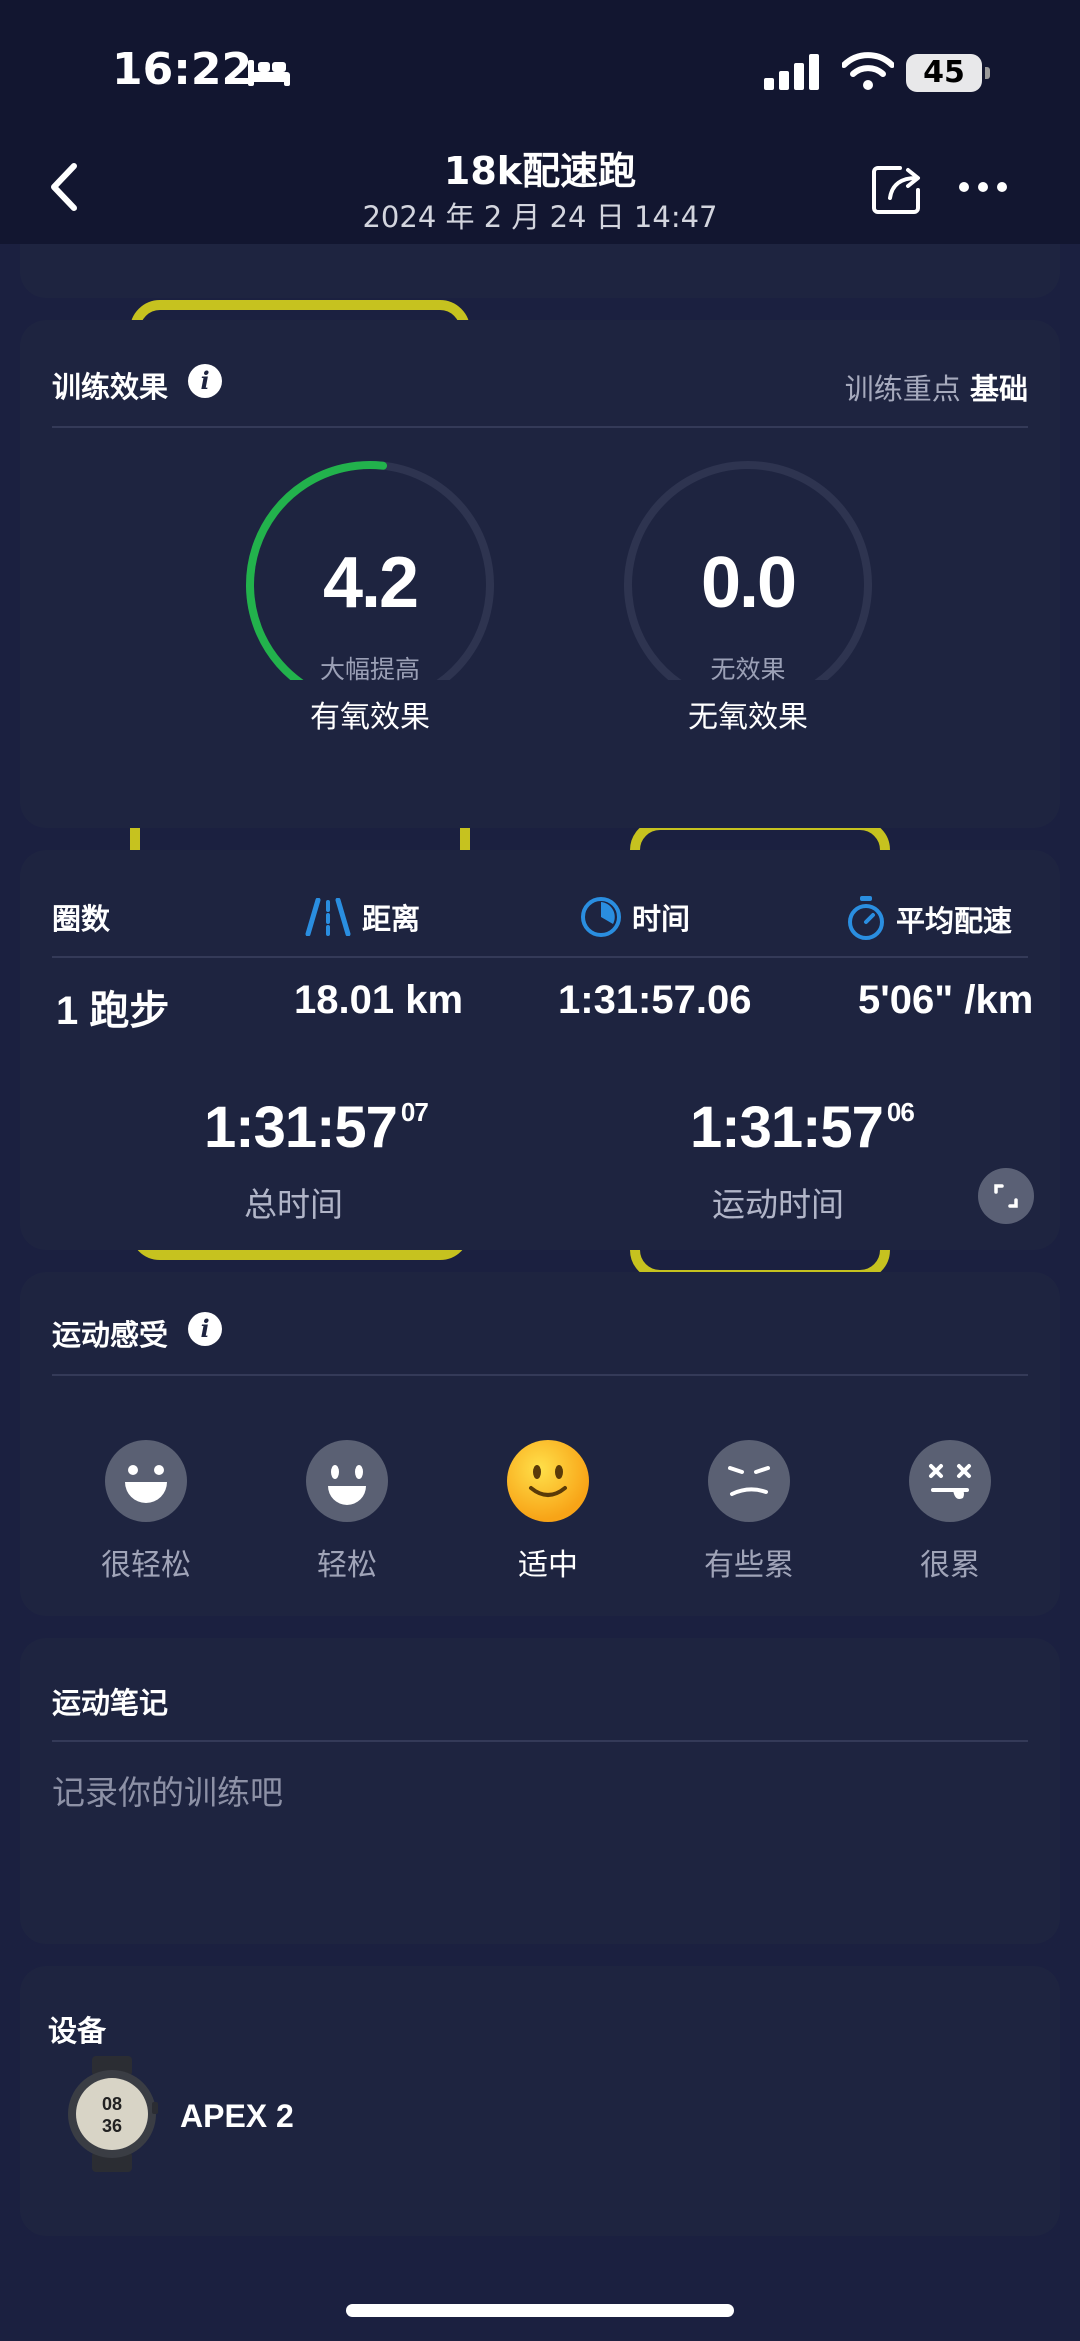 The width and height of the screenshot is (1080, 2341). I want to click on aerobic-status: 大幅提高, so click(369, 669).